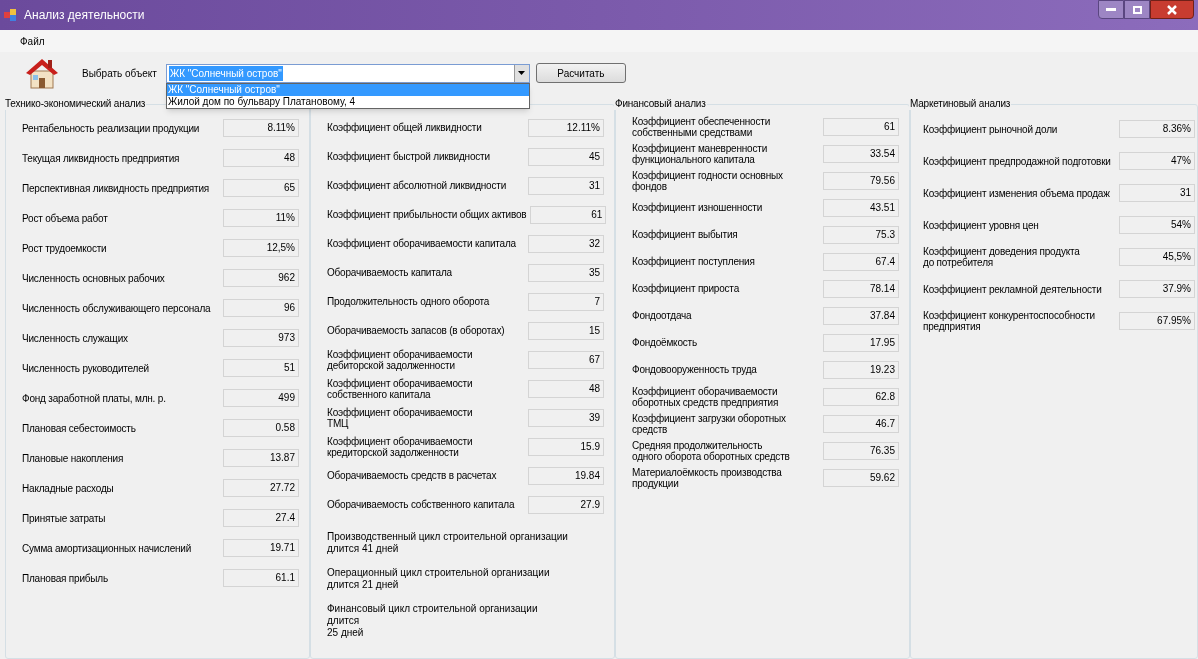 This screenshot has width=1198, height=659. What do you see at coordinates (566, 301) in the screenshot?
I see `metric-value: 7` at bounding box center [566, 301].